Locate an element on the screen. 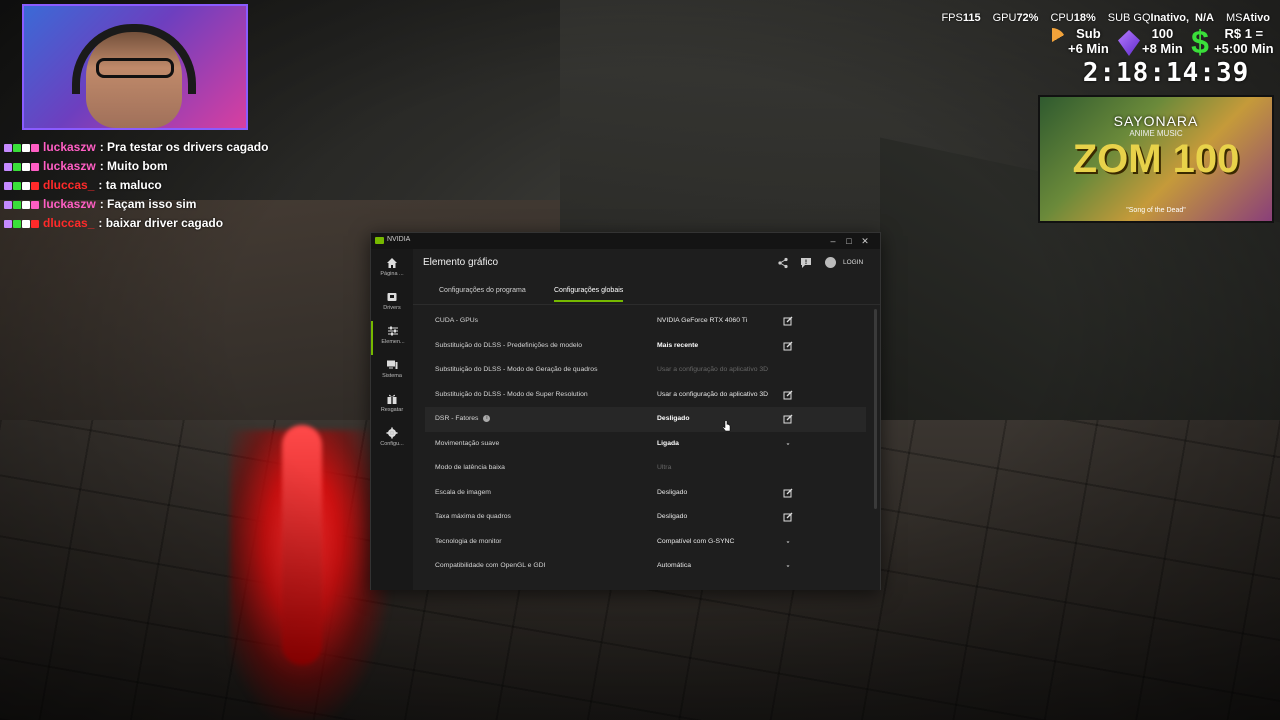 This screenshot has height=720, width=1280. setting-name: Modo de latência baixa is located at coordinates (470, 468).